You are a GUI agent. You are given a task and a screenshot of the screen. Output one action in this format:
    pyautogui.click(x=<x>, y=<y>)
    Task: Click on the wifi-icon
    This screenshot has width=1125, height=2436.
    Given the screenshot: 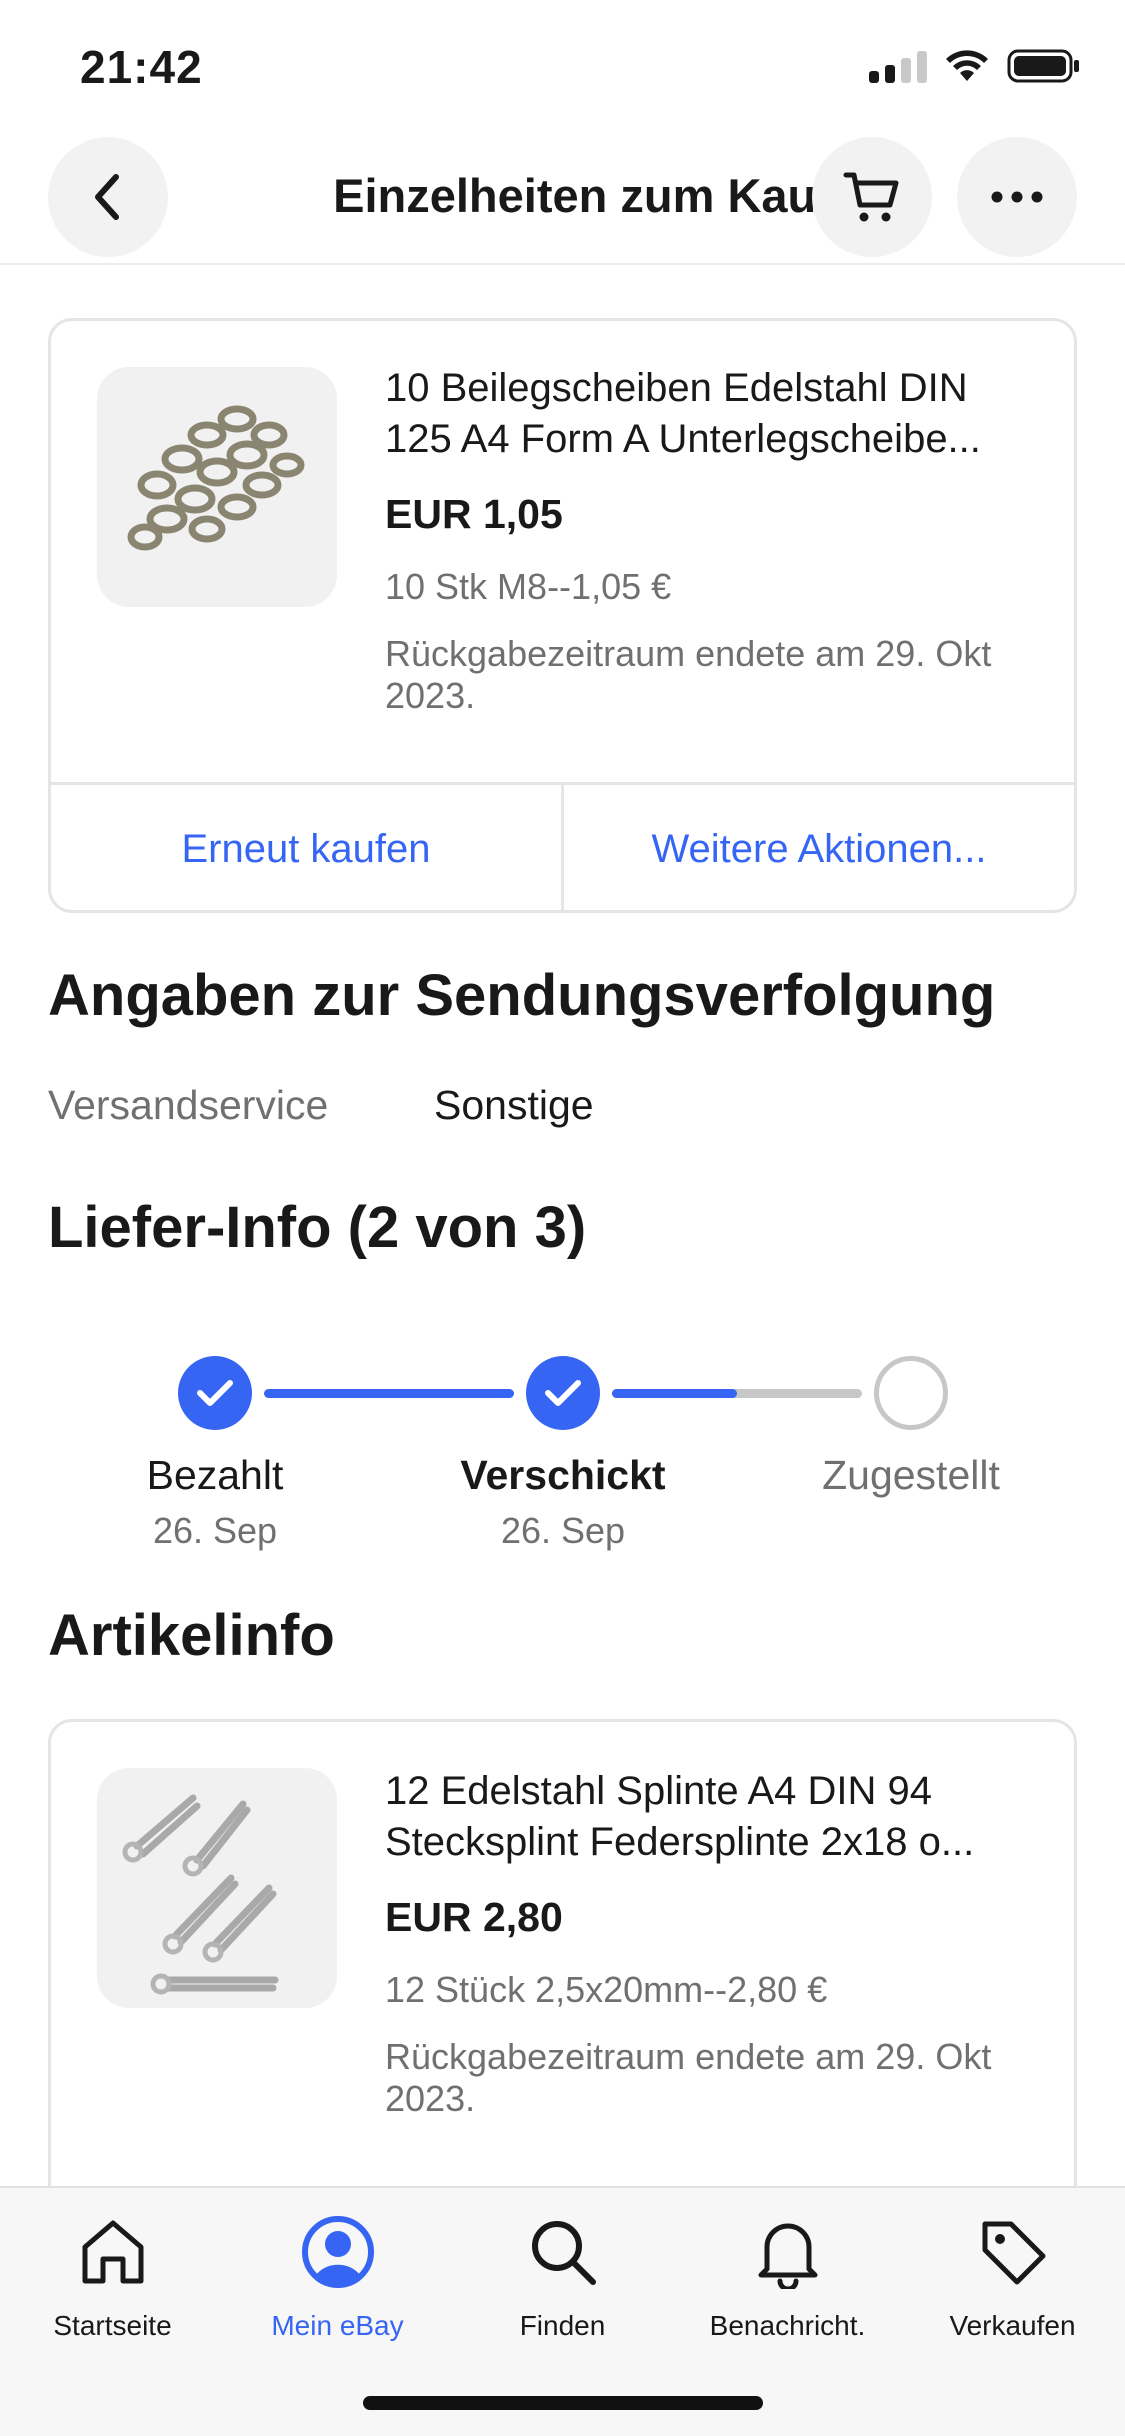 What is the action you would take?
    pyautogui.click(x=967, y=65)
    